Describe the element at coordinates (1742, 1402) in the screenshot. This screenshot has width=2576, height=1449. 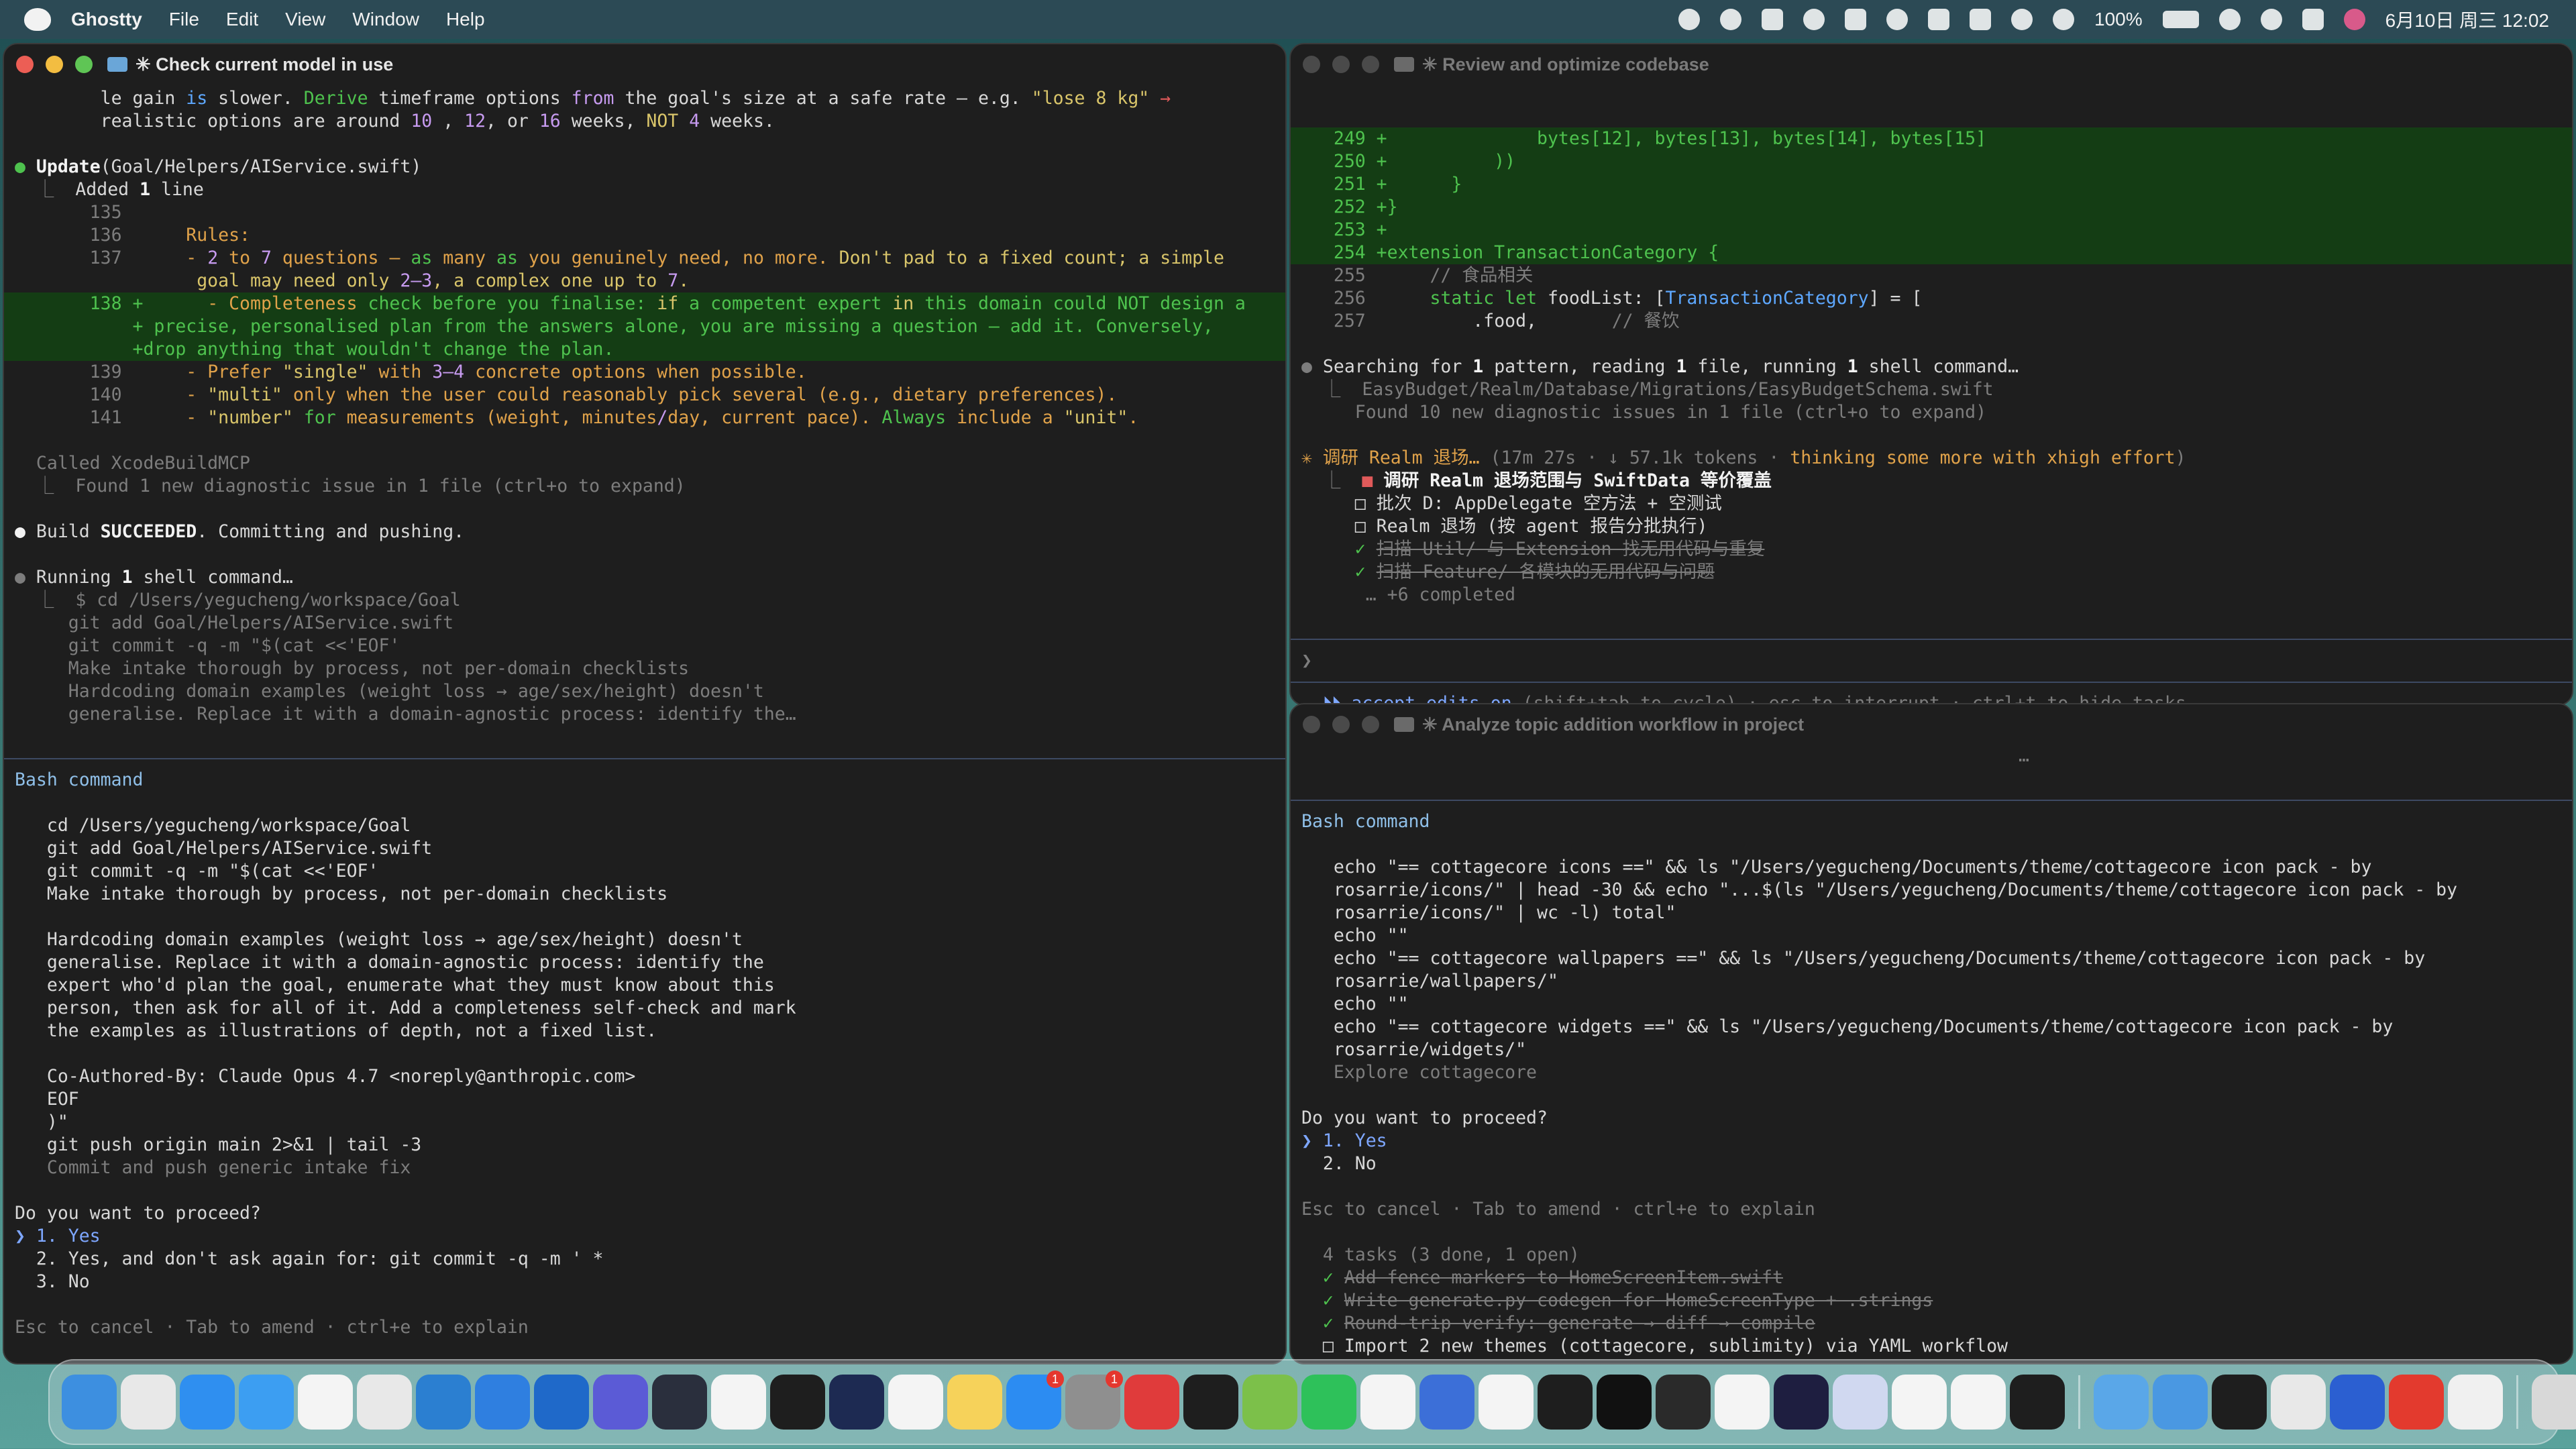
I see `windsurf-icon` at that location.